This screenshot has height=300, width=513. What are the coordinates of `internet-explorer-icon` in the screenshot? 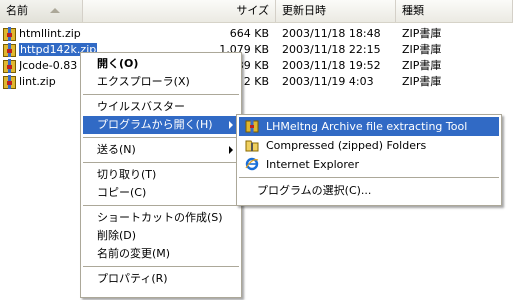 It's located at (252, 164).